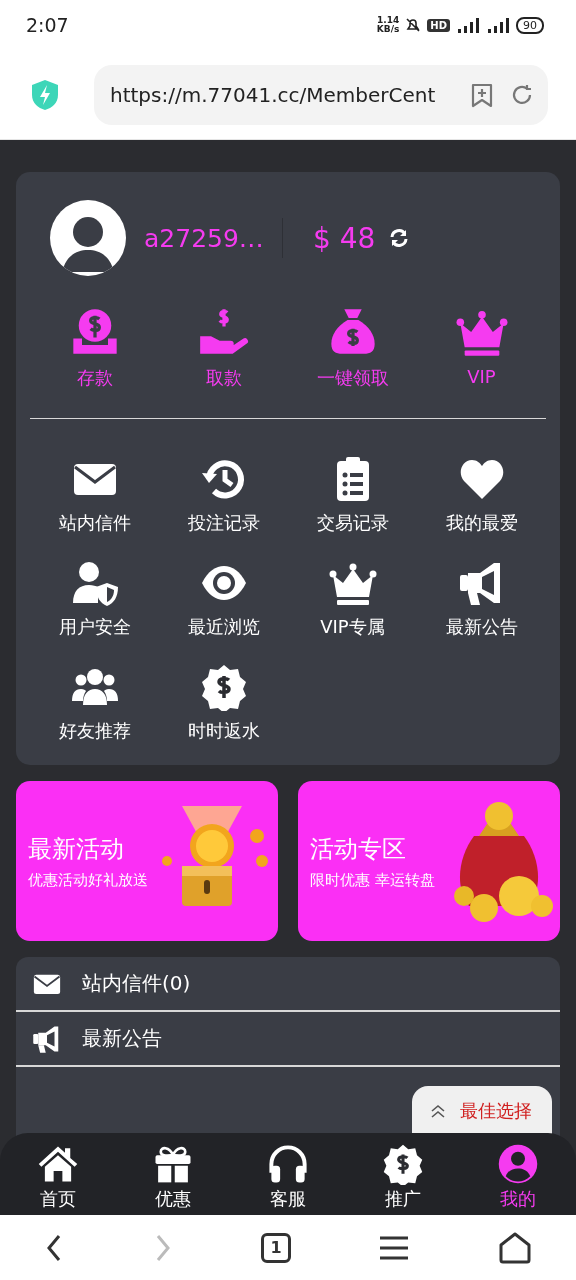 The width and height of the screenshot is (576, 1280). What do you see at coordinates (438, 25) in the screenshot?
I see `hd-indicator: HD` at bounding box center [438, 25].